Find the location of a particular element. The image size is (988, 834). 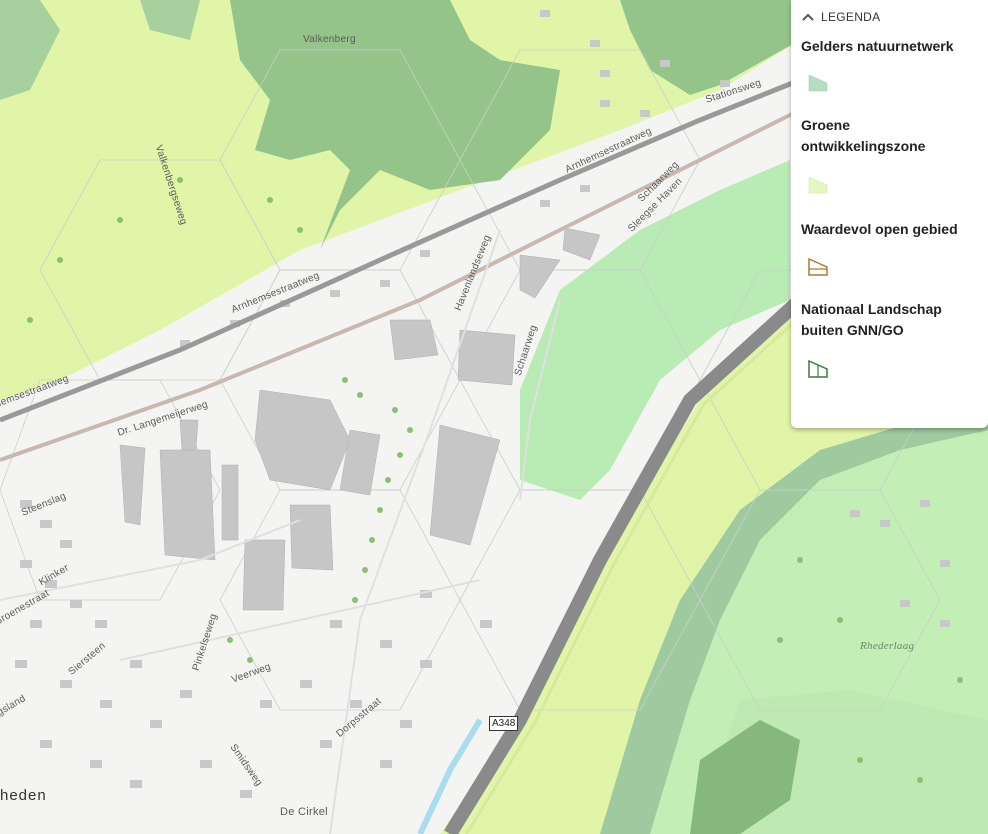

light-green-swatch-icon is located at coordinates (818, 185).